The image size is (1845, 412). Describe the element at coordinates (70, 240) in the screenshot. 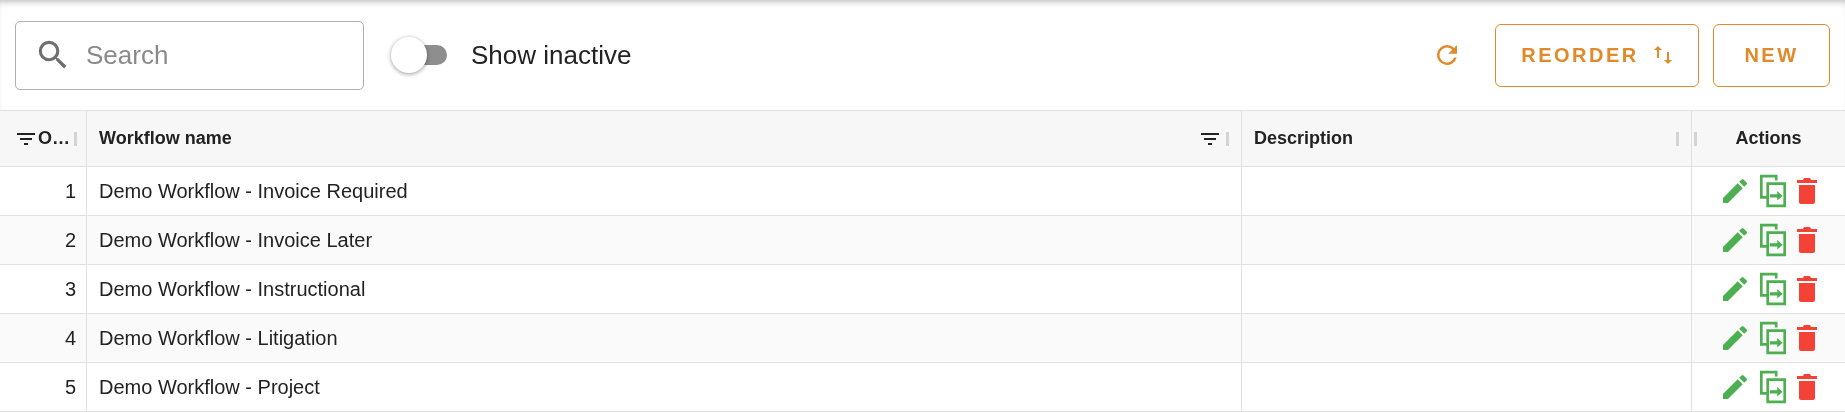

I see `table-cell-text: 2` at that location.